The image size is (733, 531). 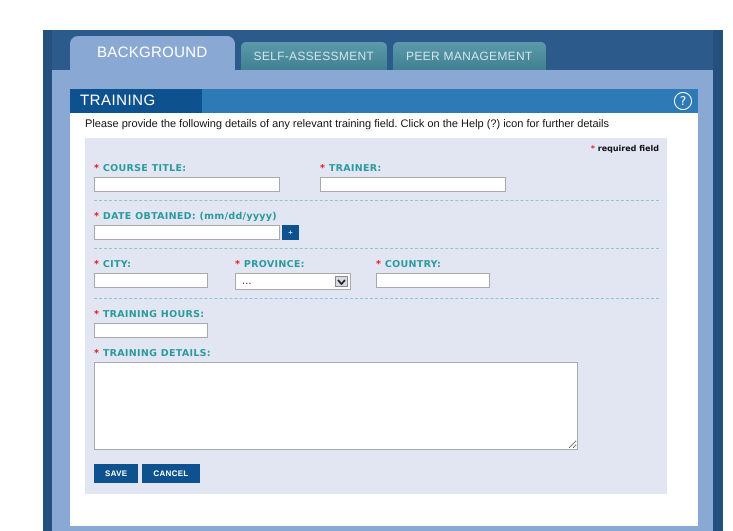 I want to click on text-area, so click(x=336, y=406).